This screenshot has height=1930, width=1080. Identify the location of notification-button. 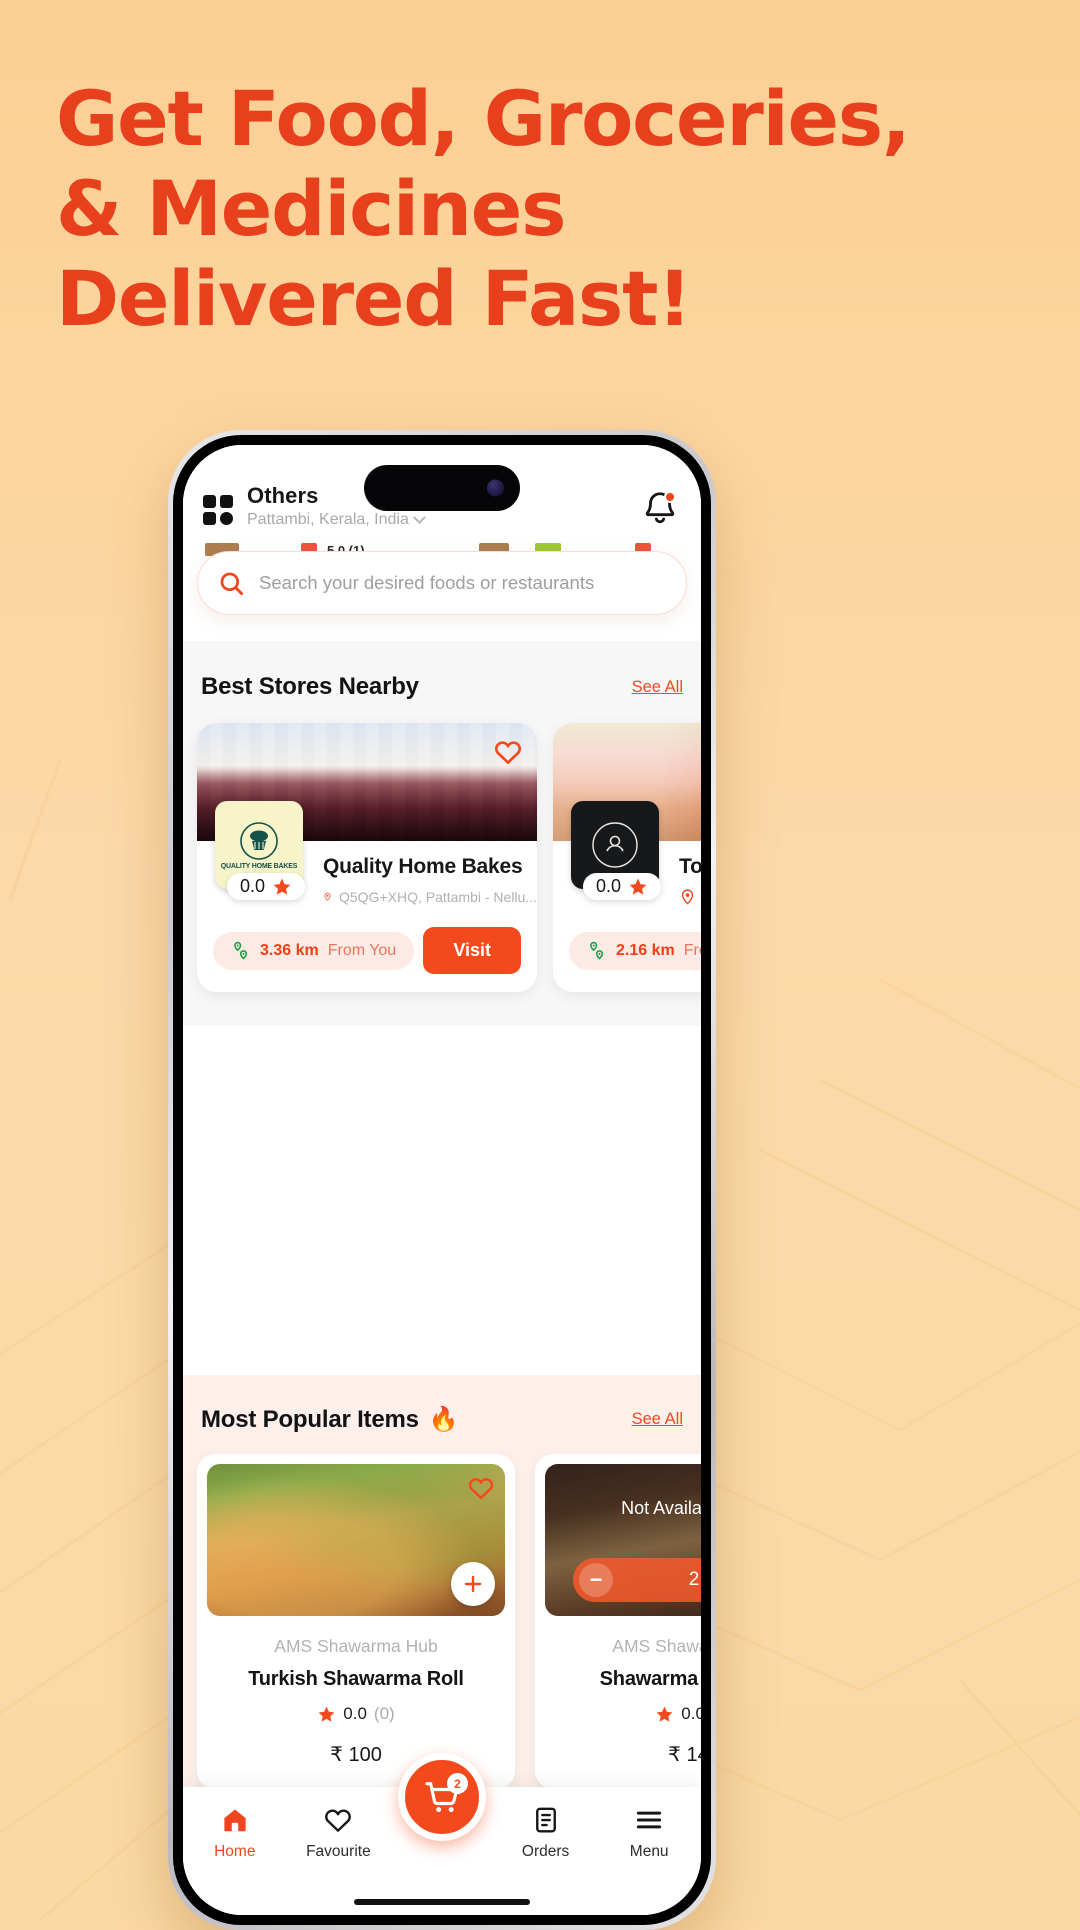
(660, 508).